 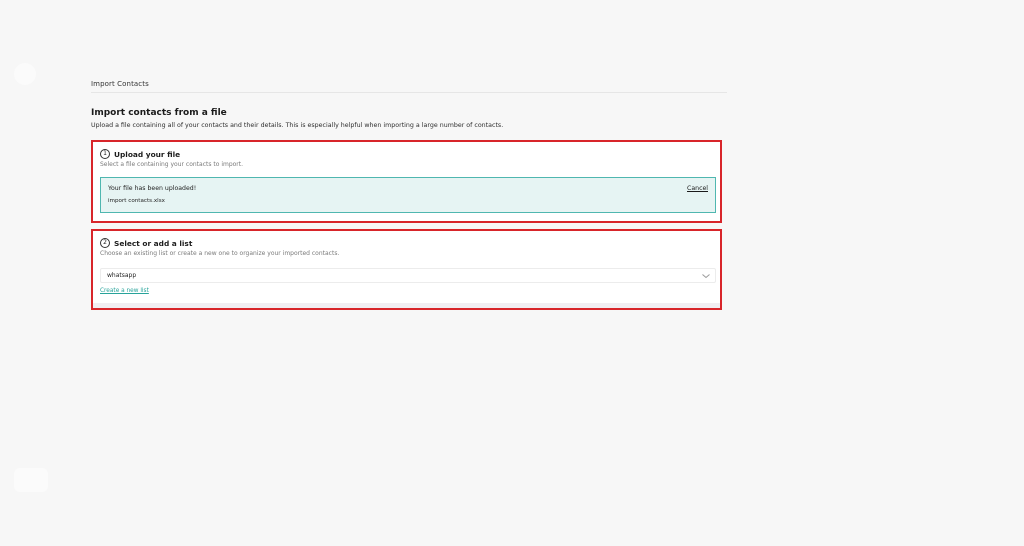 What do you see at coordinates (122, 275) in the screenshot?
I see `selected-list-value: whatsapp` at bounding box center [122, 275].